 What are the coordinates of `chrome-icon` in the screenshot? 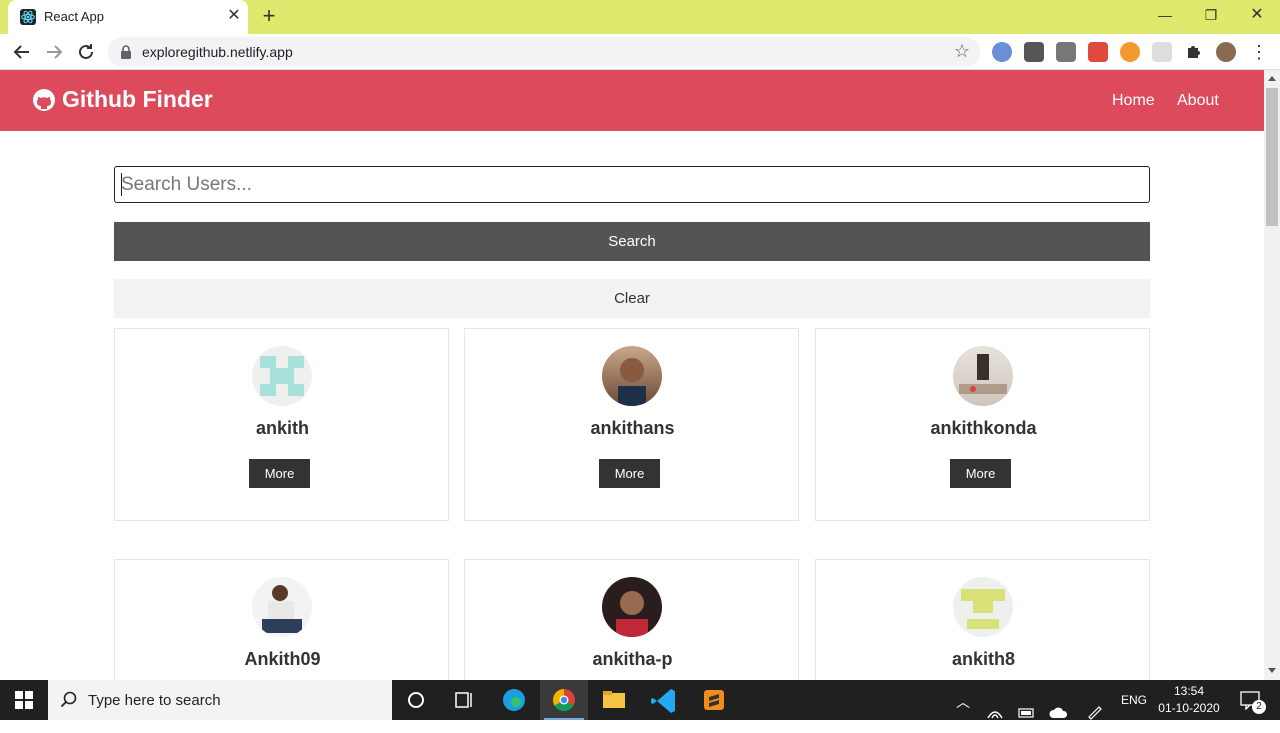 It's located at (564, 700).